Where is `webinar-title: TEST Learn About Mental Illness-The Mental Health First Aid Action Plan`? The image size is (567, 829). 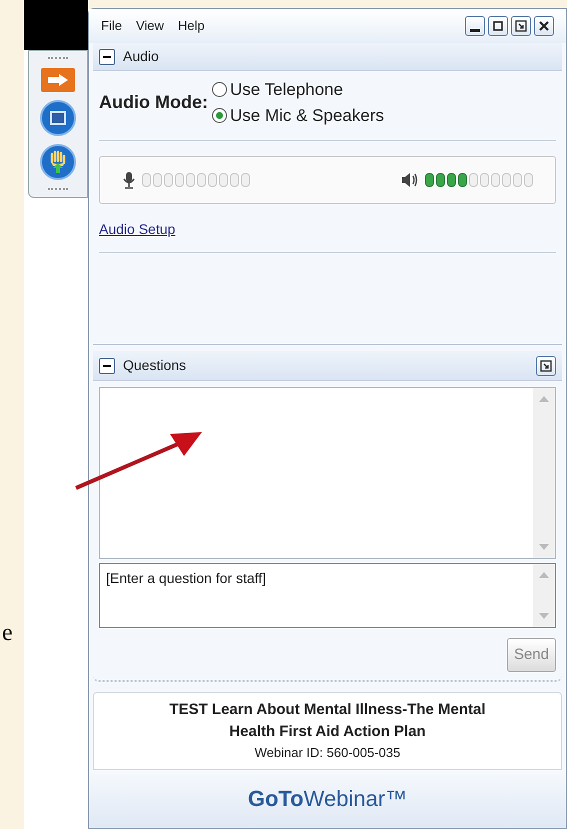 webinar-title: TEST Learn About Mental Illness-The Mental Health First Aid Action Plan is located at coordinates (327, 721).